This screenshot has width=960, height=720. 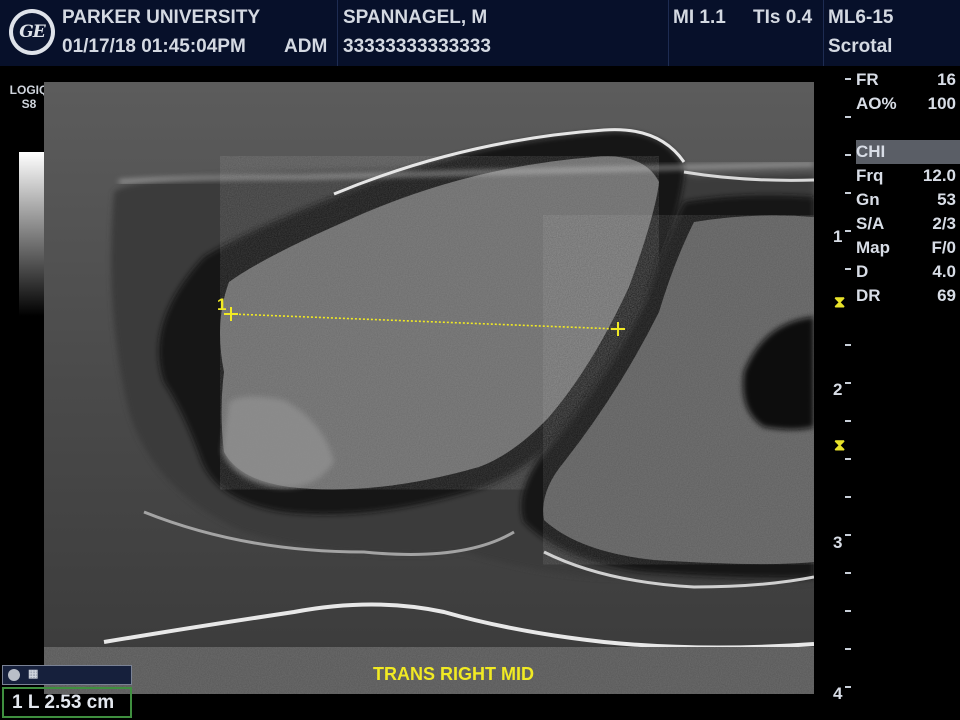 What do you see at coordinates (14, 675) in the screenshot?
I see `toggle-circle-icon` at bounding box center [14, 675].